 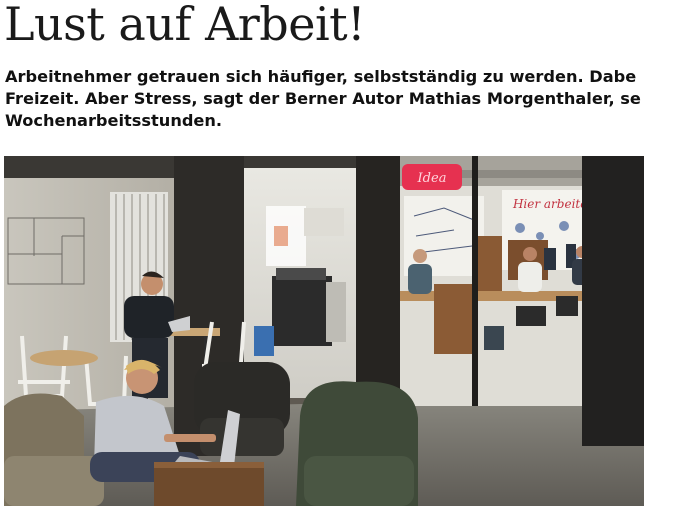 What do you see at coordinates (357, 443) in the screenshot?
I see `armchair` at bounding box center [357, 443].